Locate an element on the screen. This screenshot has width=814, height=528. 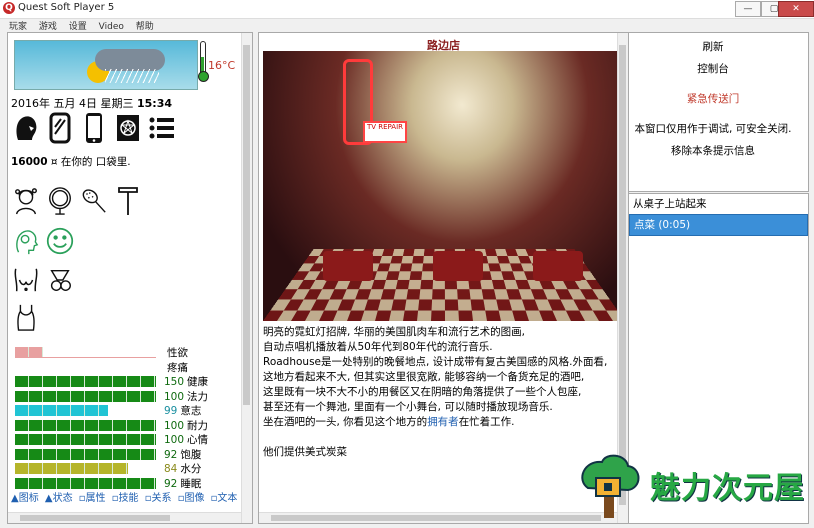
stats-list: 性欲 疼痛 150 健康 100 法力 99 意志 100 耐力 100 心情 92 饱腹 84 水分 92 睡眠 is located at coordinates (127, 417).